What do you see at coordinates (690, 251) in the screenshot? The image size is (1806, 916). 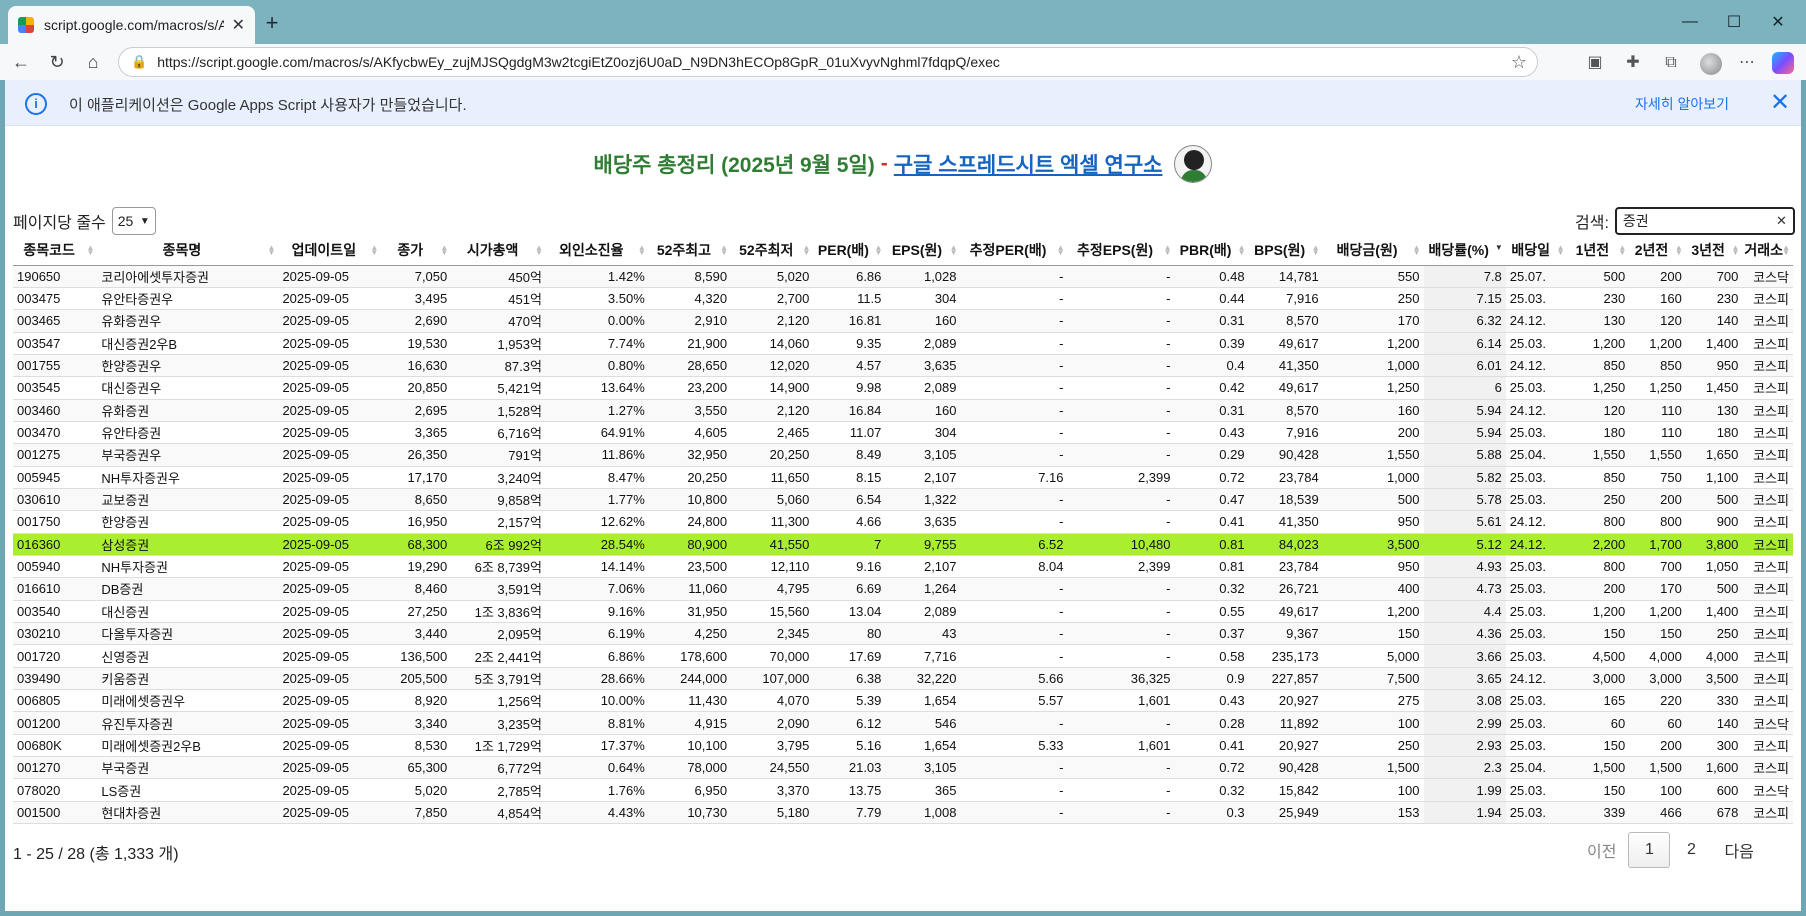 I see `column-header: 52주최고 ▲ ▼` at bounding box center [690, 251].